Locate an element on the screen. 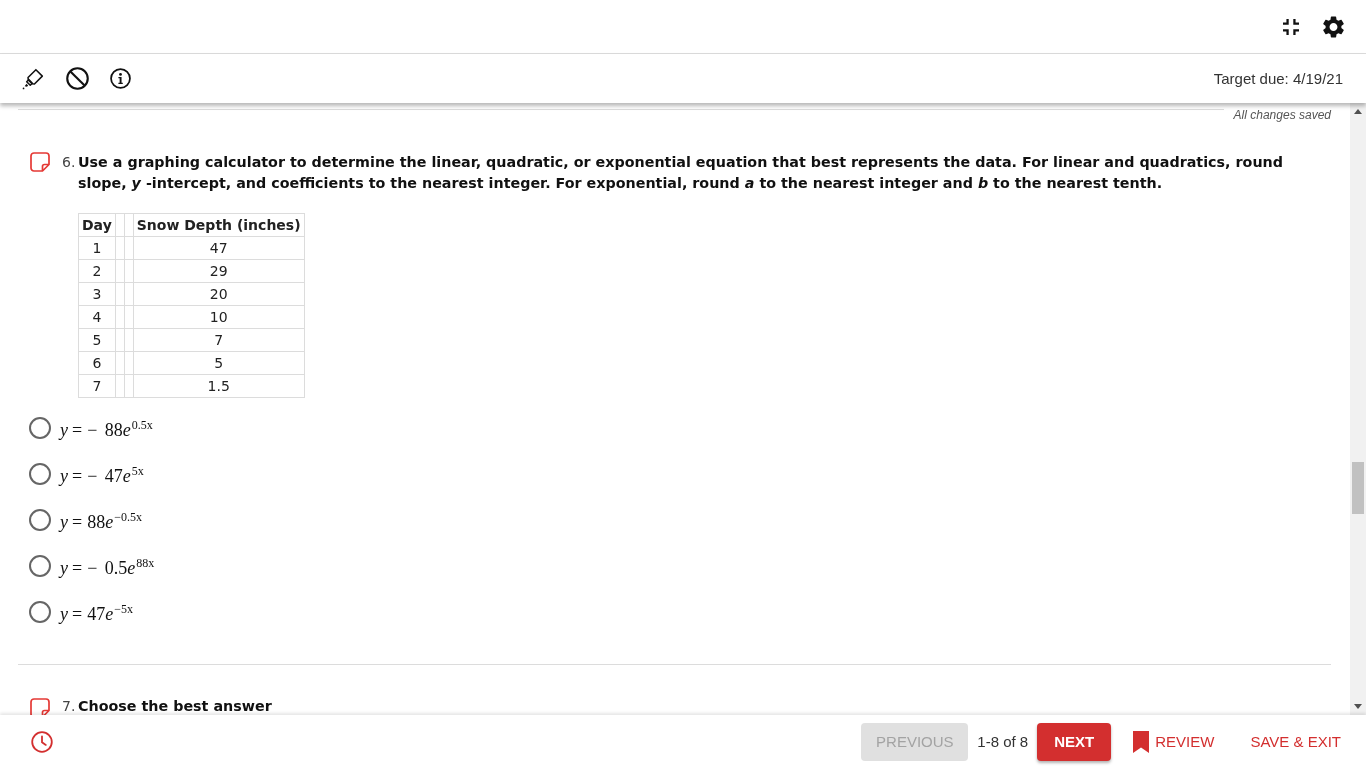  save-status: All changes saved is located at coordinates (1282, 115).